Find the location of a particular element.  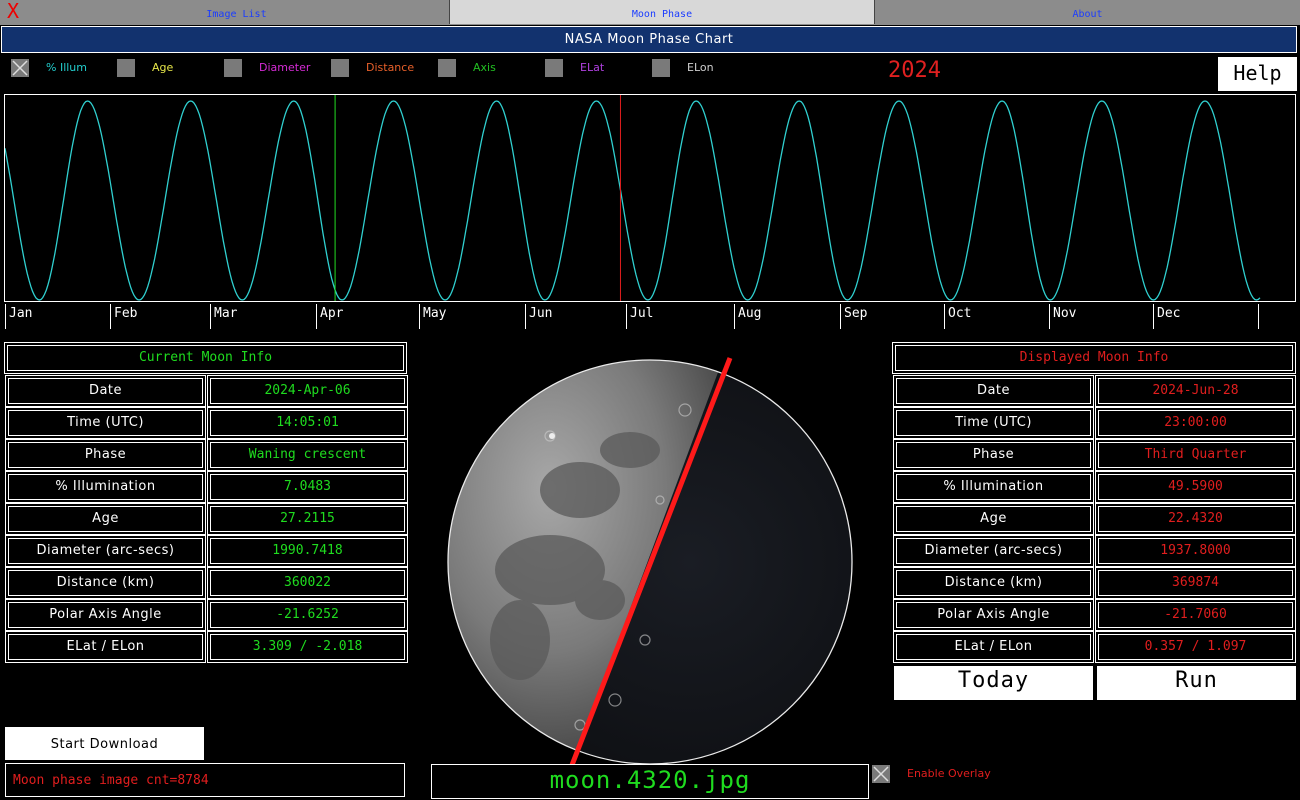

current-info-header: Current Moon Info is located at coordinates (205, 358).